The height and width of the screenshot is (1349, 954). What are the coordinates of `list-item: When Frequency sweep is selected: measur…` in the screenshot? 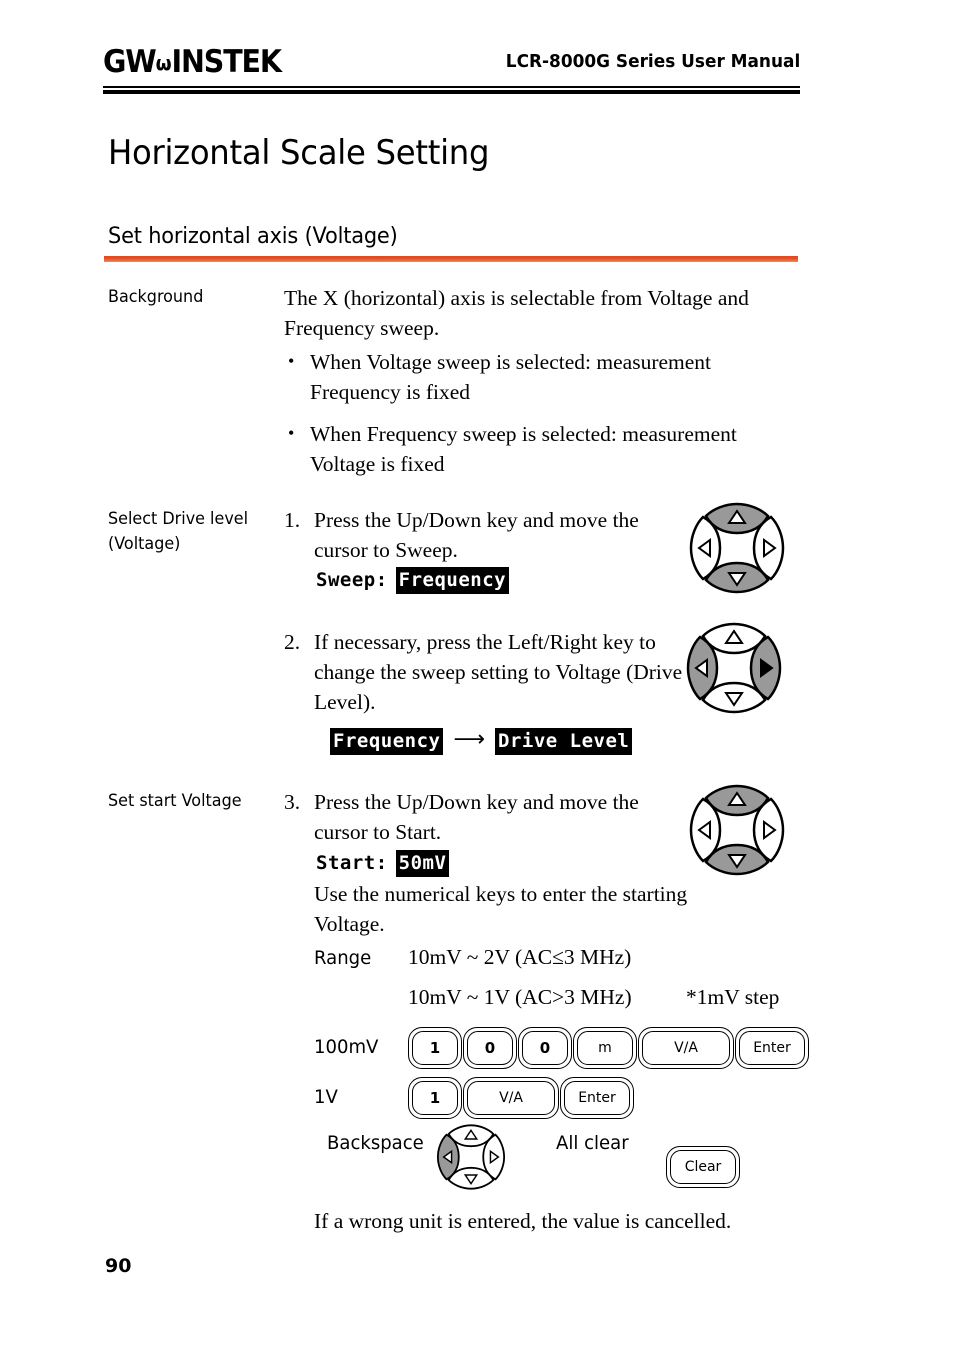 It's located at (539, 448).